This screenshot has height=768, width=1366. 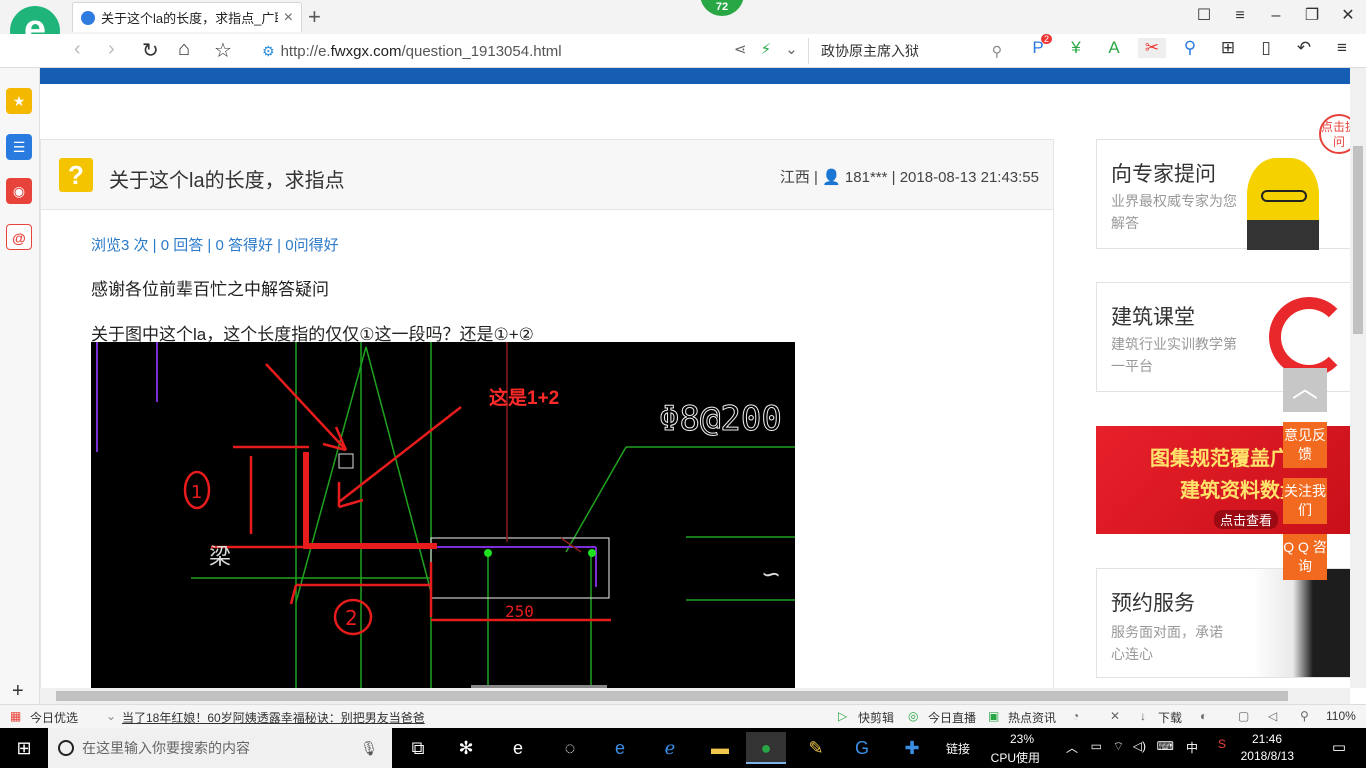 What do you see at coordinates (466, 748) in the screenshot?
I see `fan-app-icon: ✻` at bounding box center [466, 748].